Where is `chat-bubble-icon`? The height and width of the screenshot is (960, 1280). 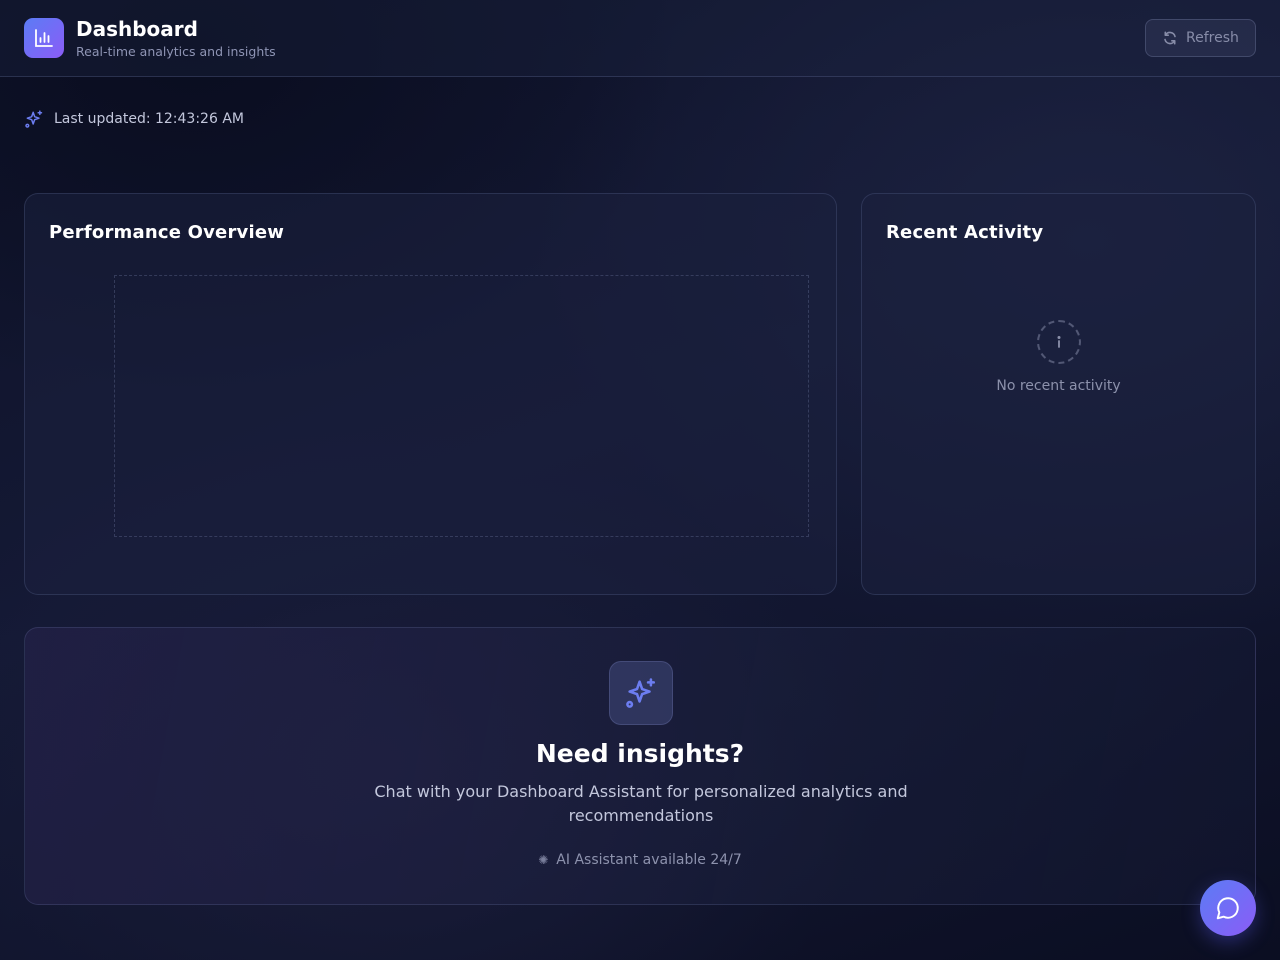 chat-bubble-icon is located at coordinates (1227, 908).